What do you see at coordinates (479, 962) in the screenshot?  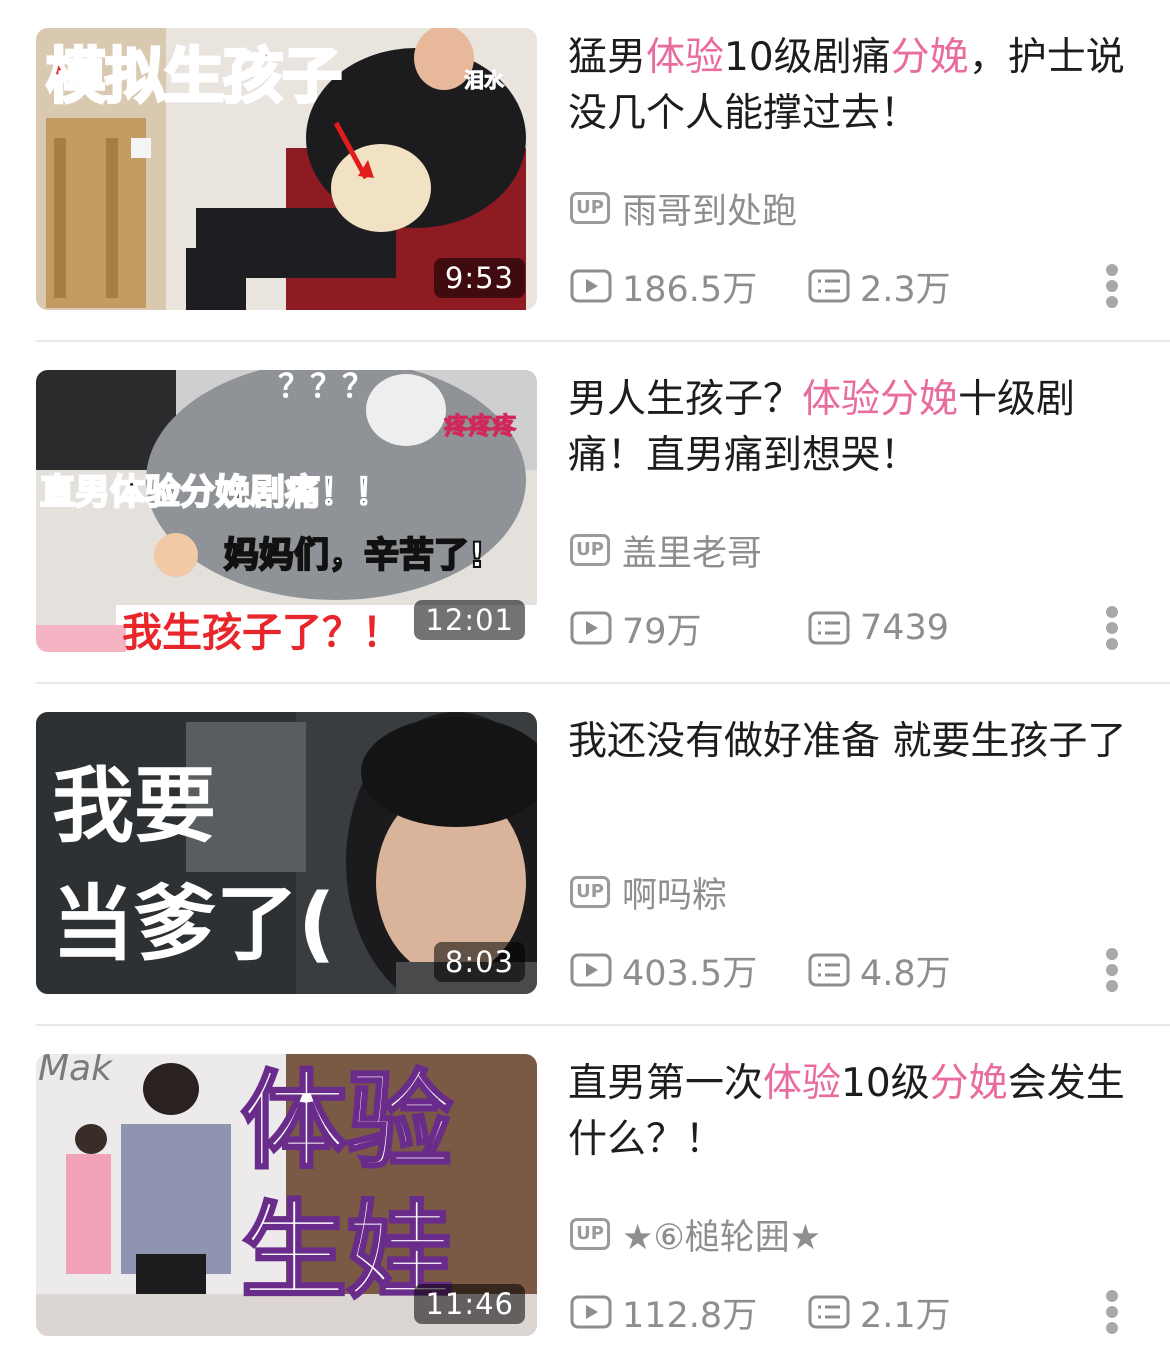 I see `video-duration: 8:03` at bounding box center [479, 962].